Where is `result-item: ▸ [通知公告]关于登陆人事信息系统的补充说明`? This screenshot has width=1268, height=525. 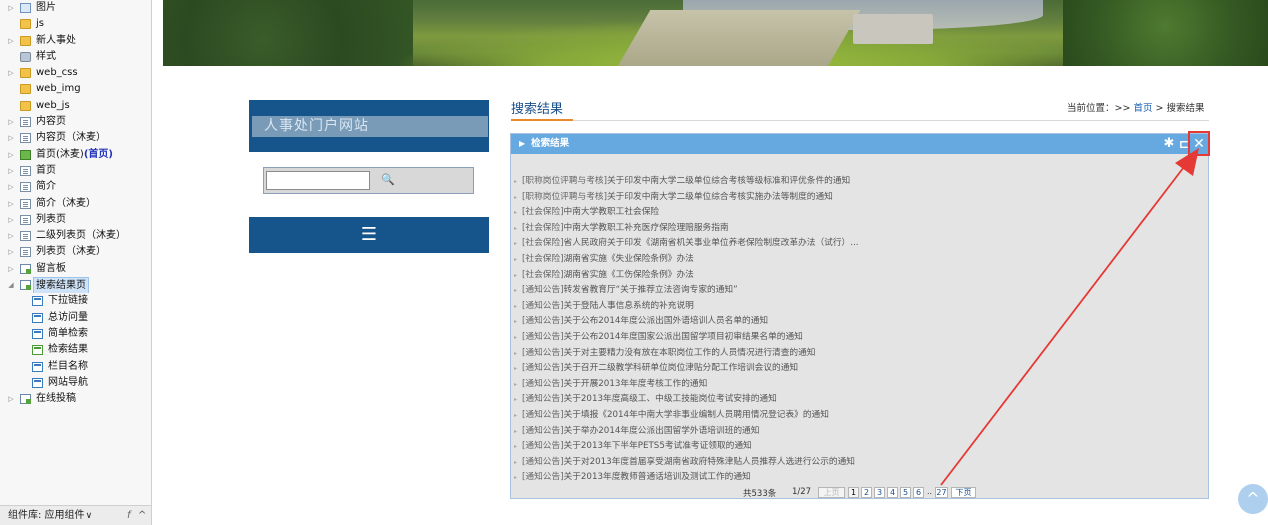 result-item: ▸ [通知公告]关于登陆人事信息系统的补充说明 is located at coordinates (859, 307).